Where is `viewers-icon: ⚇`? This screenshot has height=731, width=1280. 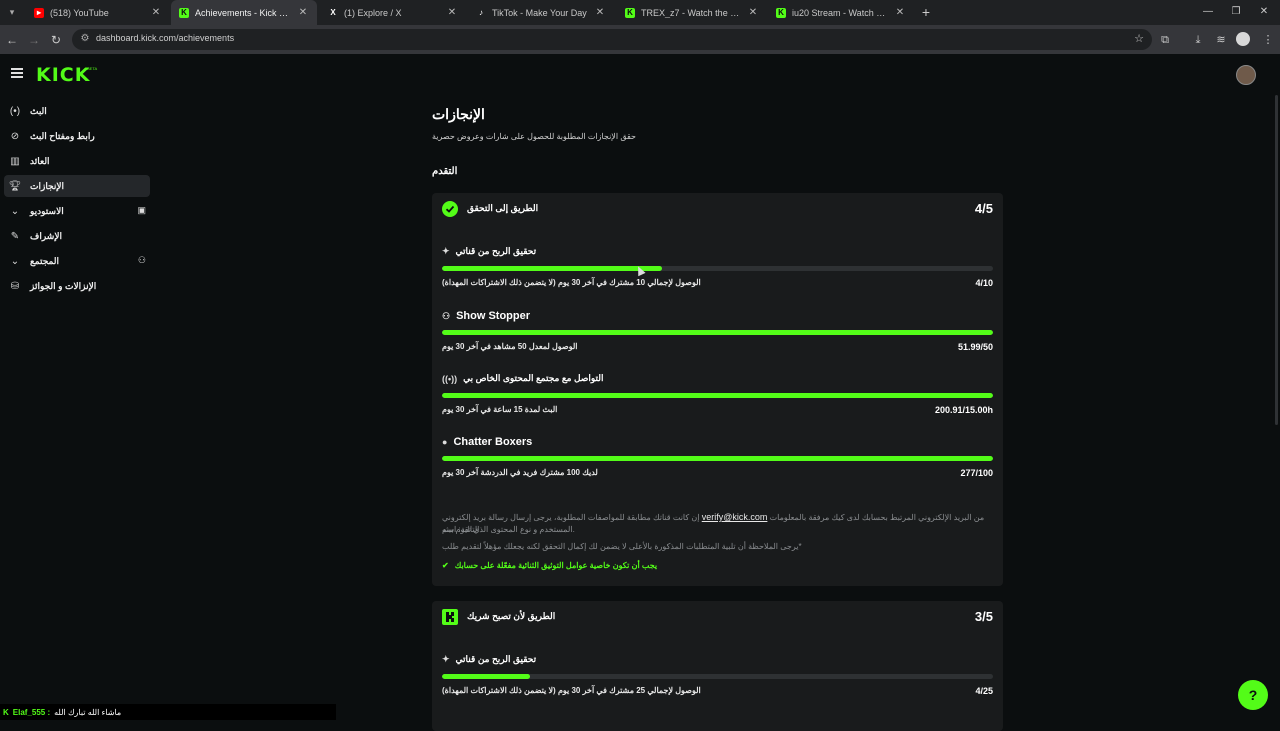 viewers-icon: ⚇ is located at coordinates (446, 315).